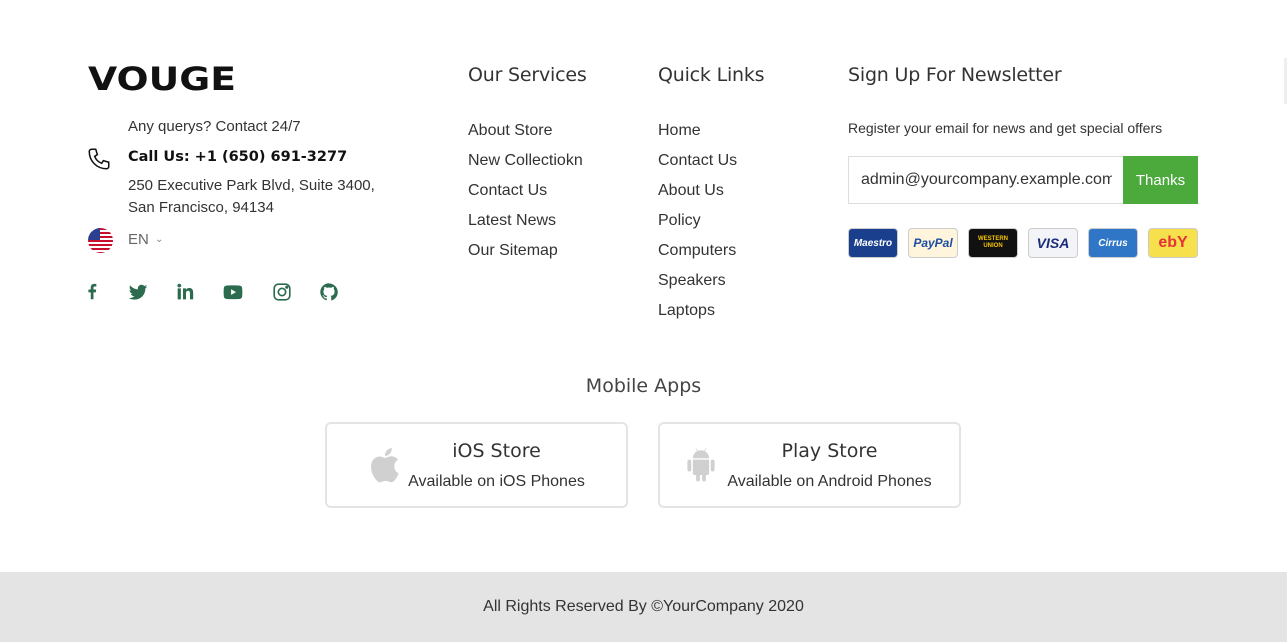  Describe the element at coordinates (251, 185) in the screenshot. I see `address-line-1: 250 Executive Park Blvd, Suite 3400,` at that location.